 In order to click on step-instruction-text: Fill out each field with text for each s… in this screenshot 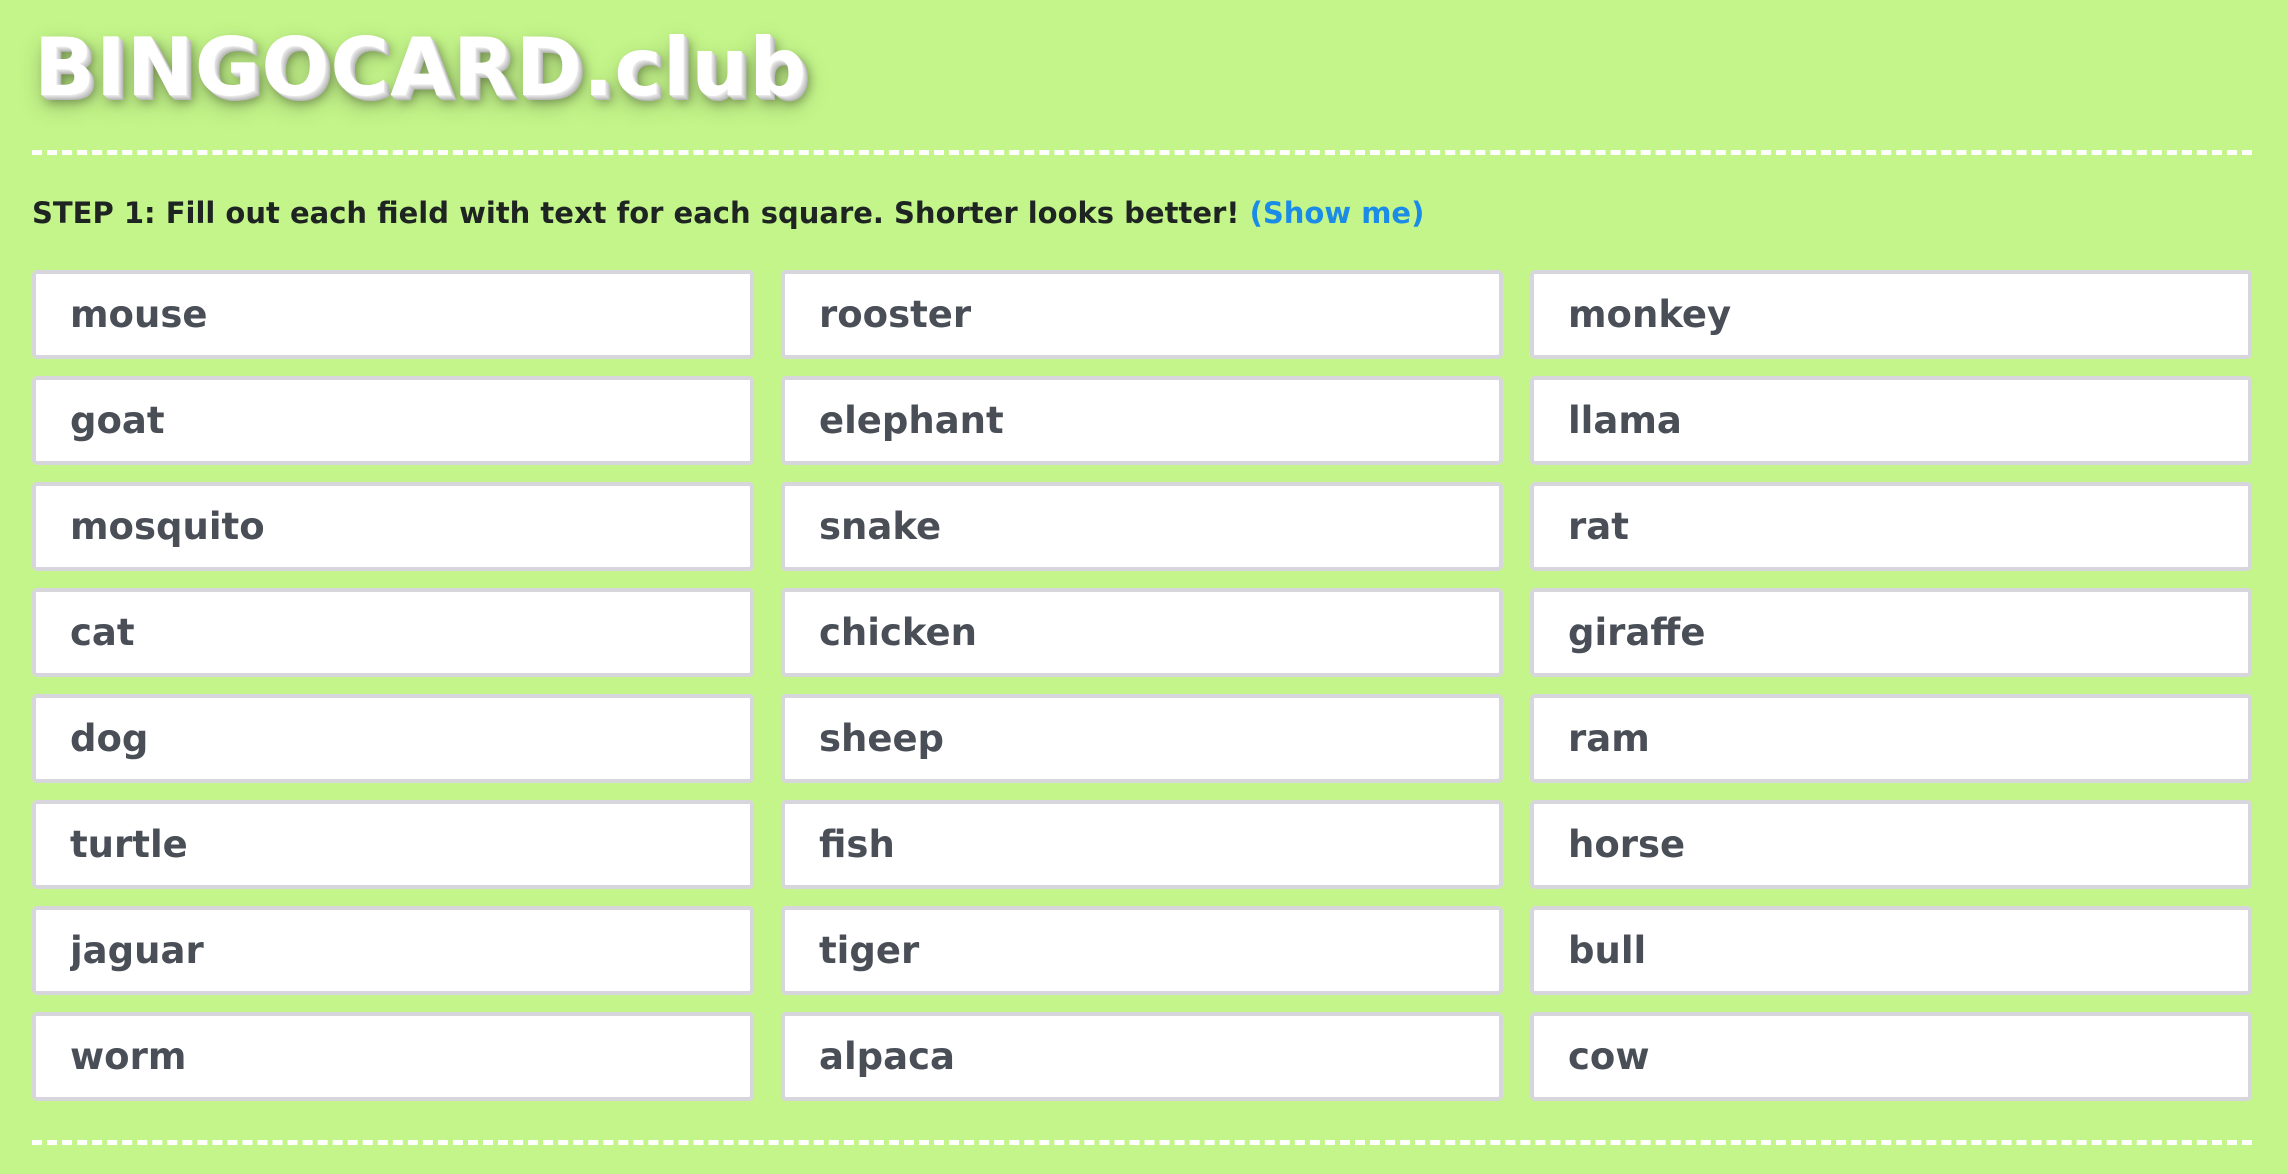, I will do `click(702, 213)`.